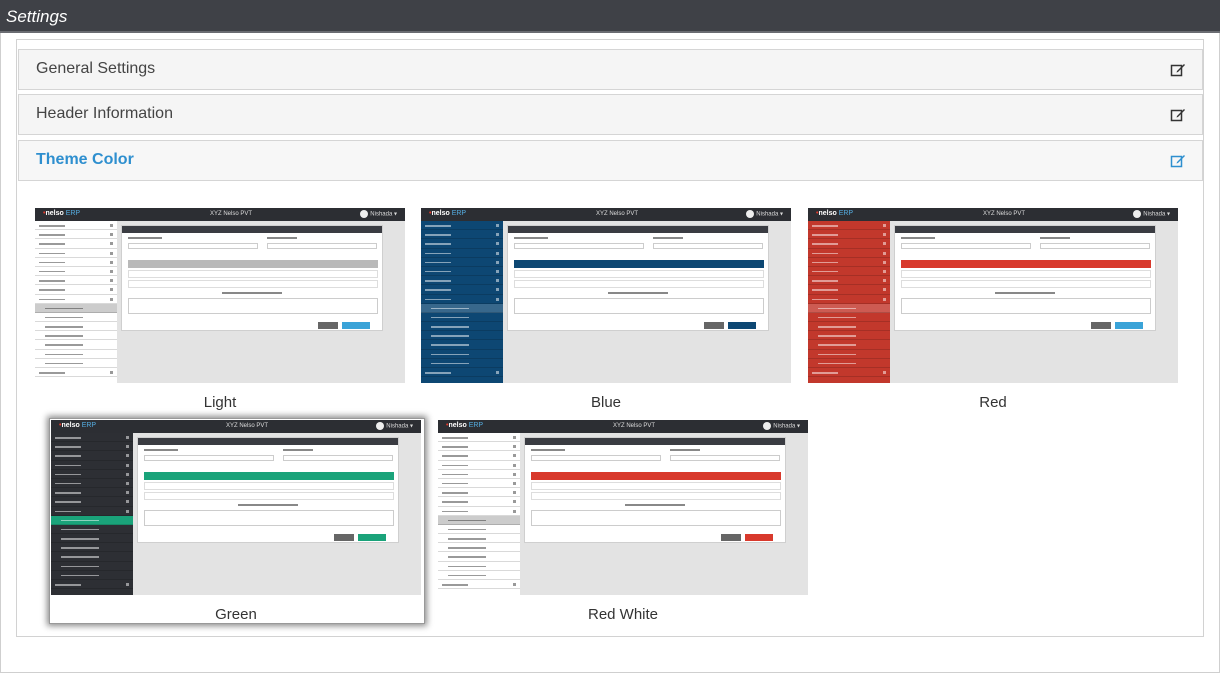 The width and height of the screenshot is (1220, 673). Describe the element at coordinates (1026, 306) in the screenshot. I see `preview-textarea` at that location.